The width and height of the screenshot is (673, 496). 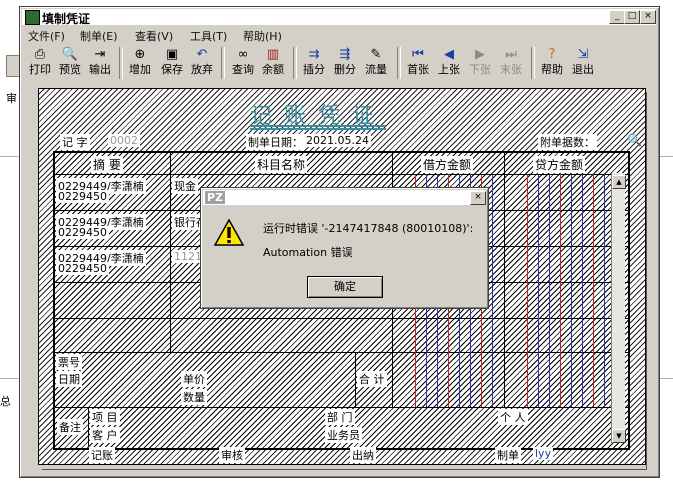 I want to click on insert-entry-button: ⇉ 插分, so click(x=314, y=63).